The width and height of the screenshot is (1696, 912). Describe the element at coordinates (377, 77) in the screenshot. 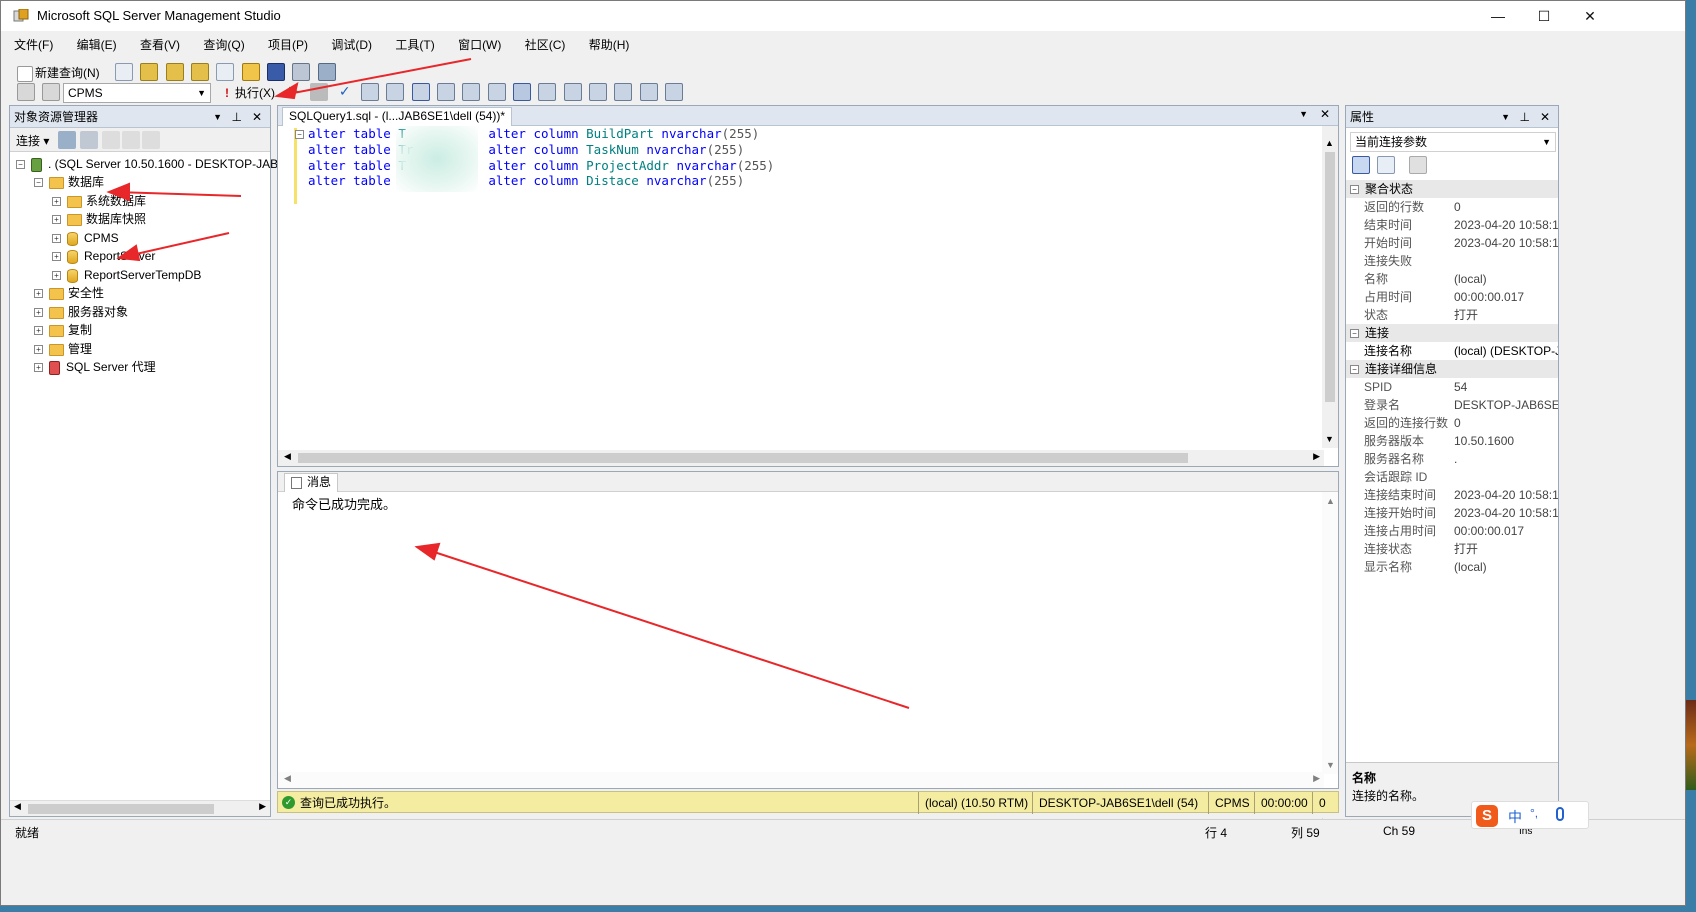

I see `arrow-execute` at that location.